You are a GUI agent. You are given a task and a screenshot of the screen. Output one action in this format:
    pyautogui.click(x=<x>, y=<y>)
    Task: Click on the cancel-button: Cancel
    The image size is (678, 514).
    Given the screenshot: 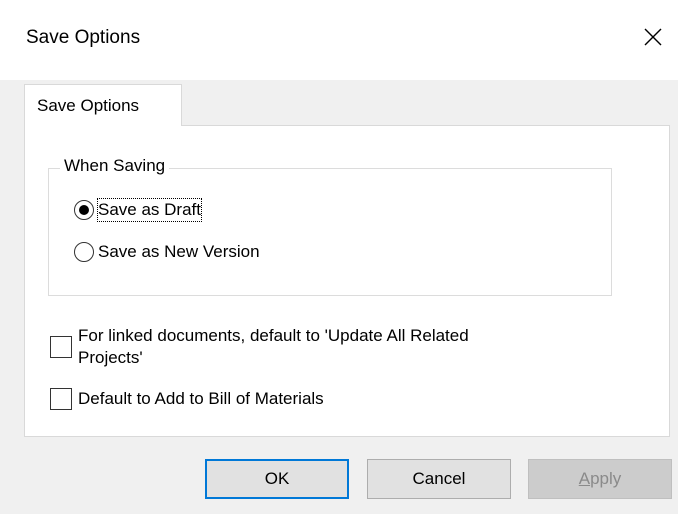 What is the action you would take?
    pyautogui.click(x=439, y=479)
    